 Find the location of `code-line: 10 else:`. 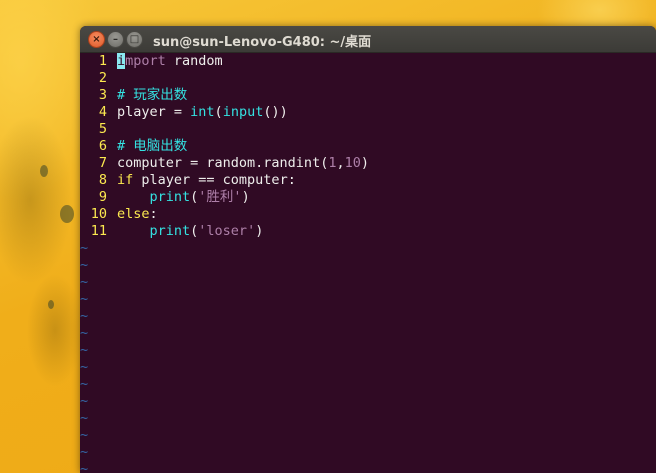

code-line: 10 else: is located at coordinates (119, 214).